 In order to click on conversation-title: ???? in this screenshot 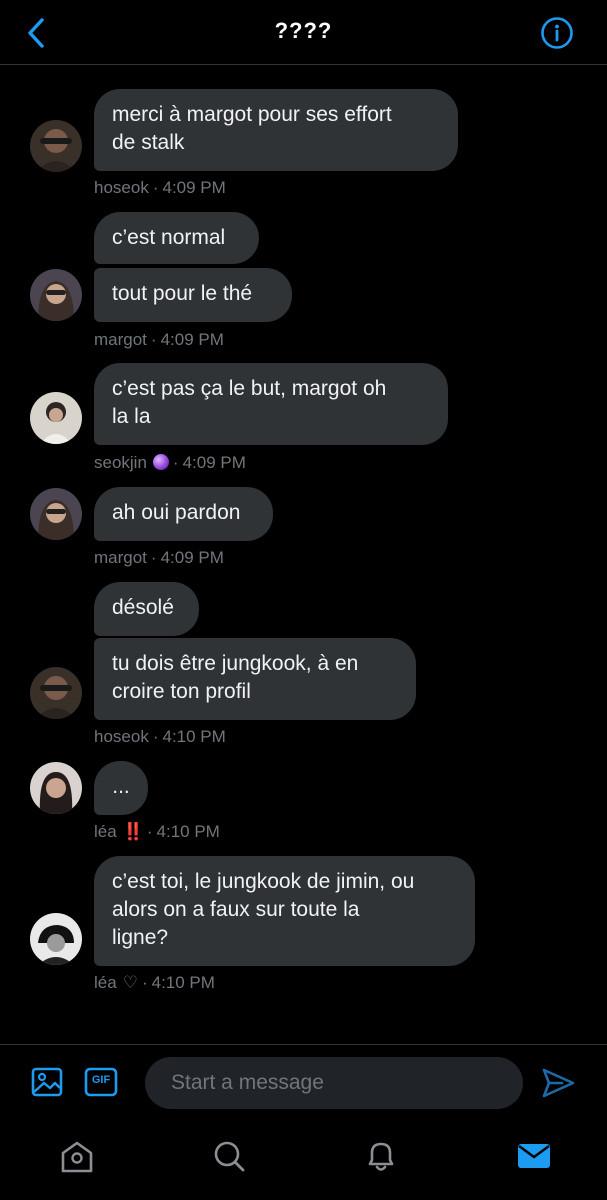, I will do `click(303, 30)`.